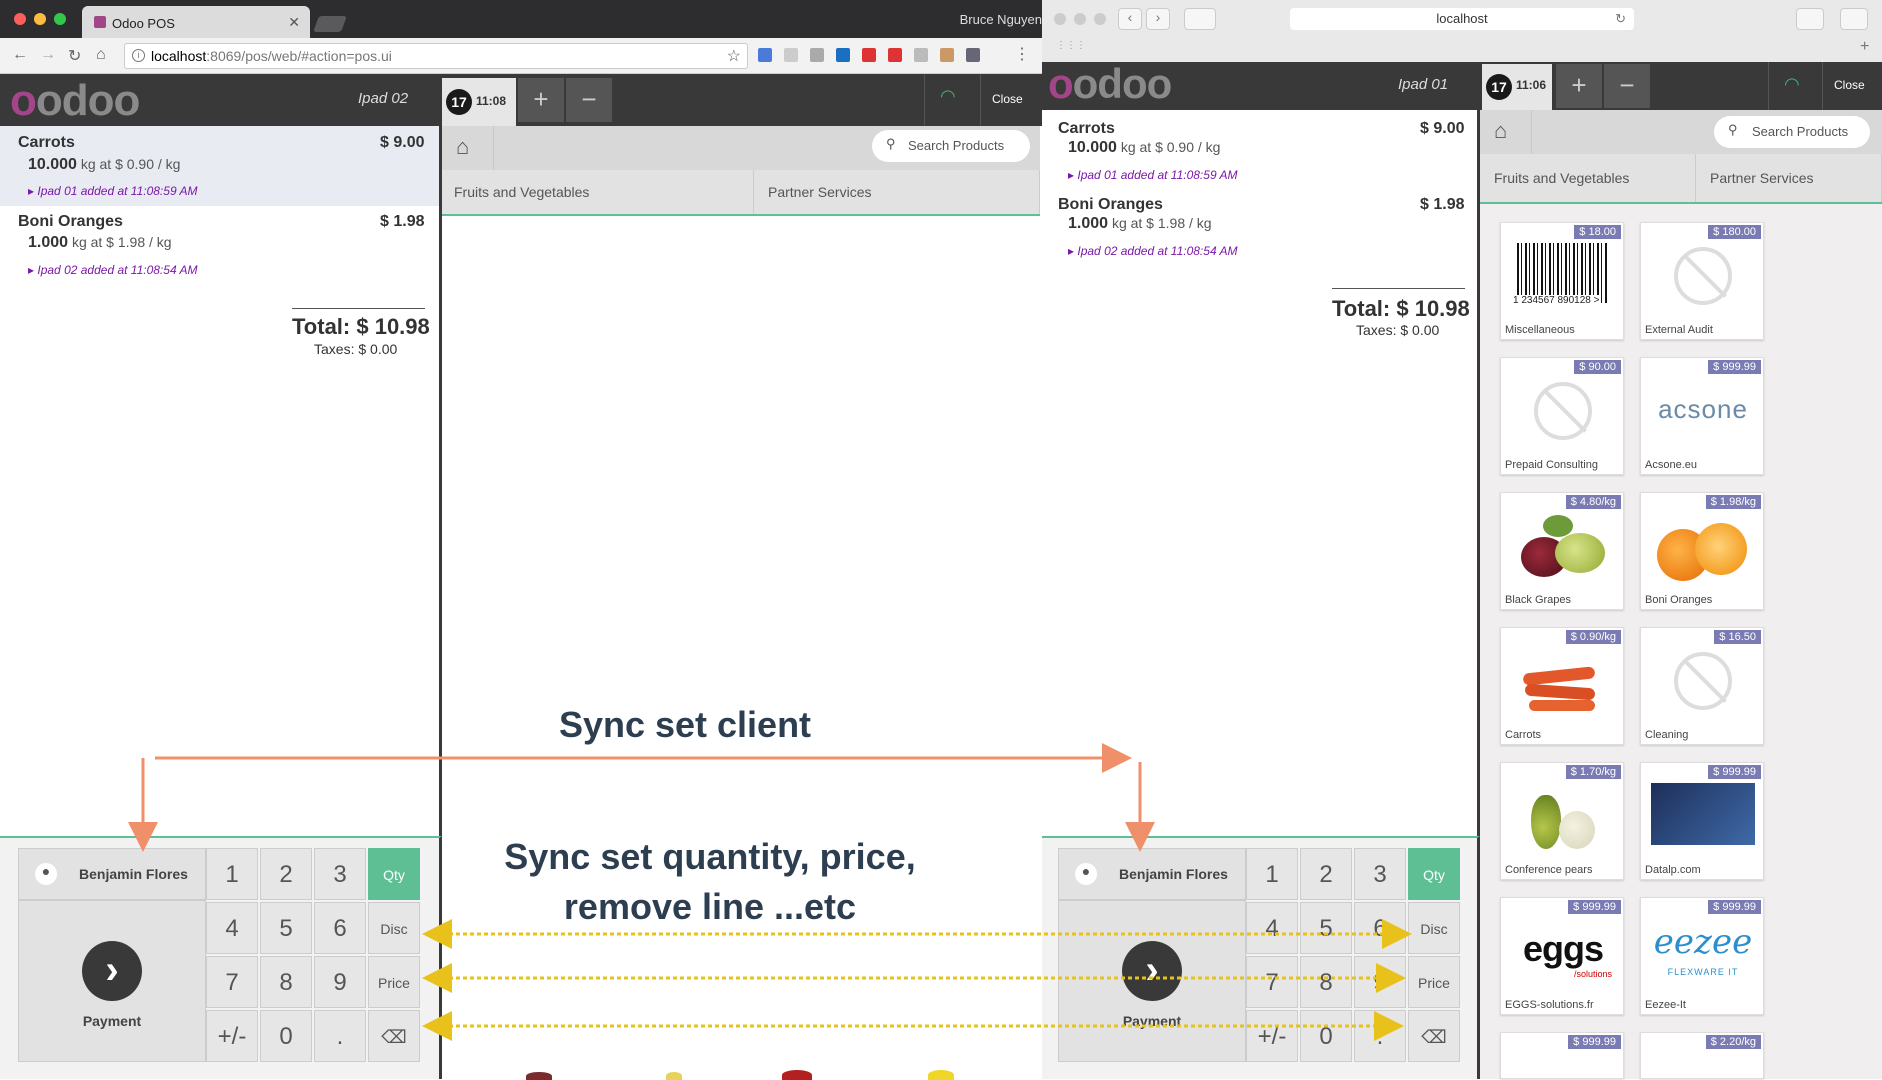 This screenshot has height=1080, width=1882. Describe the element at coordinates (641, 797) in the screenshot. I see `client-sync-arrow` at that location.